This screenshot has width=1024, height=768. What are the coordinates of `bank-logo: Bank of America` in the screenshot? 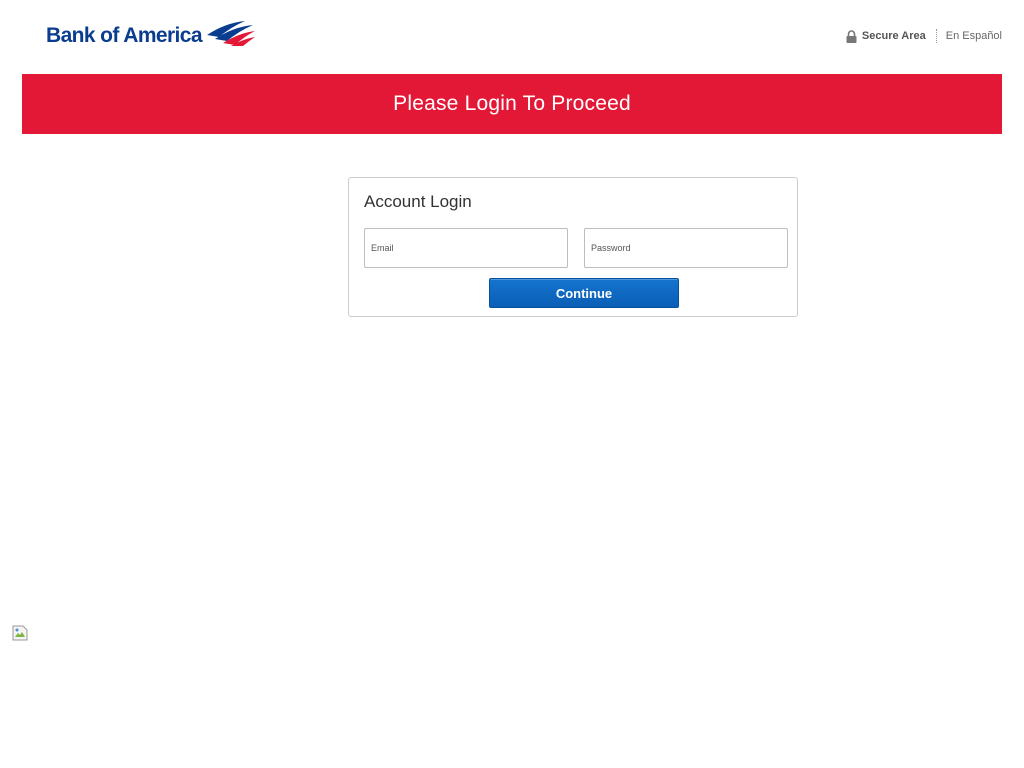 It's located at (151, 35).